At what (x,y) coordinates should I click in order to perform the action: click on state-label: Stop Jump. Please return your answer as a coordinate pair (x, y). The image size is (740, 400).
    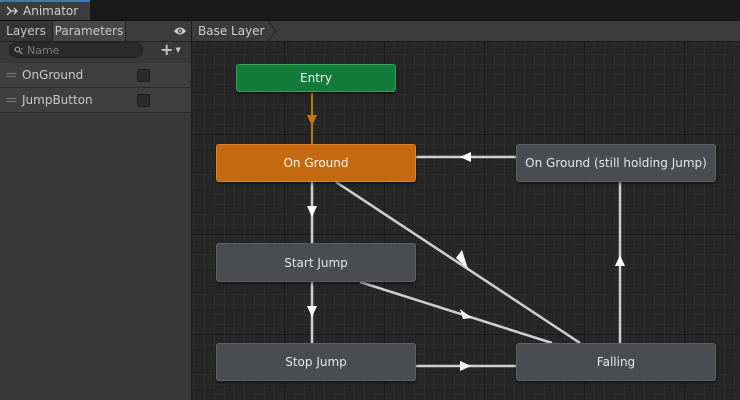
    Looking at the image, I should click on (316, 362).